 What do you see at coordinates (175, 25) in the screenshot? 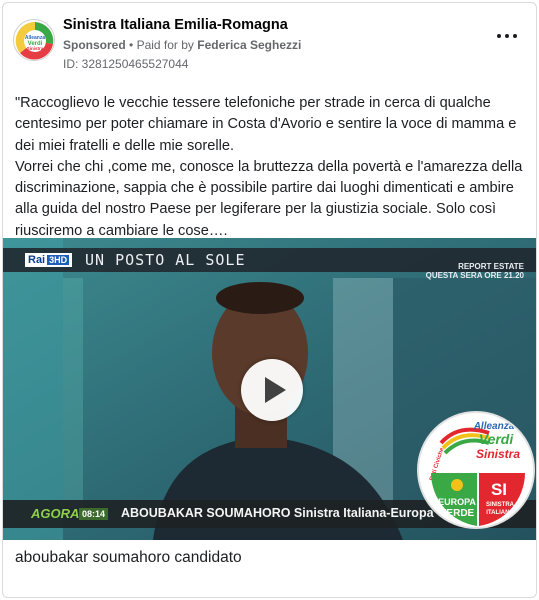
I see `page-name-link: Sinistra Italiana Emilia-Romagna` at bounding box center [175, 25].